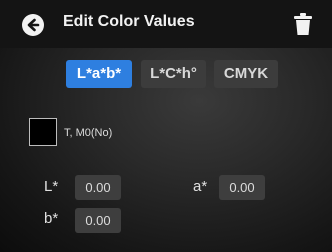 This screenshot has height=252, width=332. Describe the element at coordinates (200, 186) in the screenshot. I see `a-label: a*` at that location.